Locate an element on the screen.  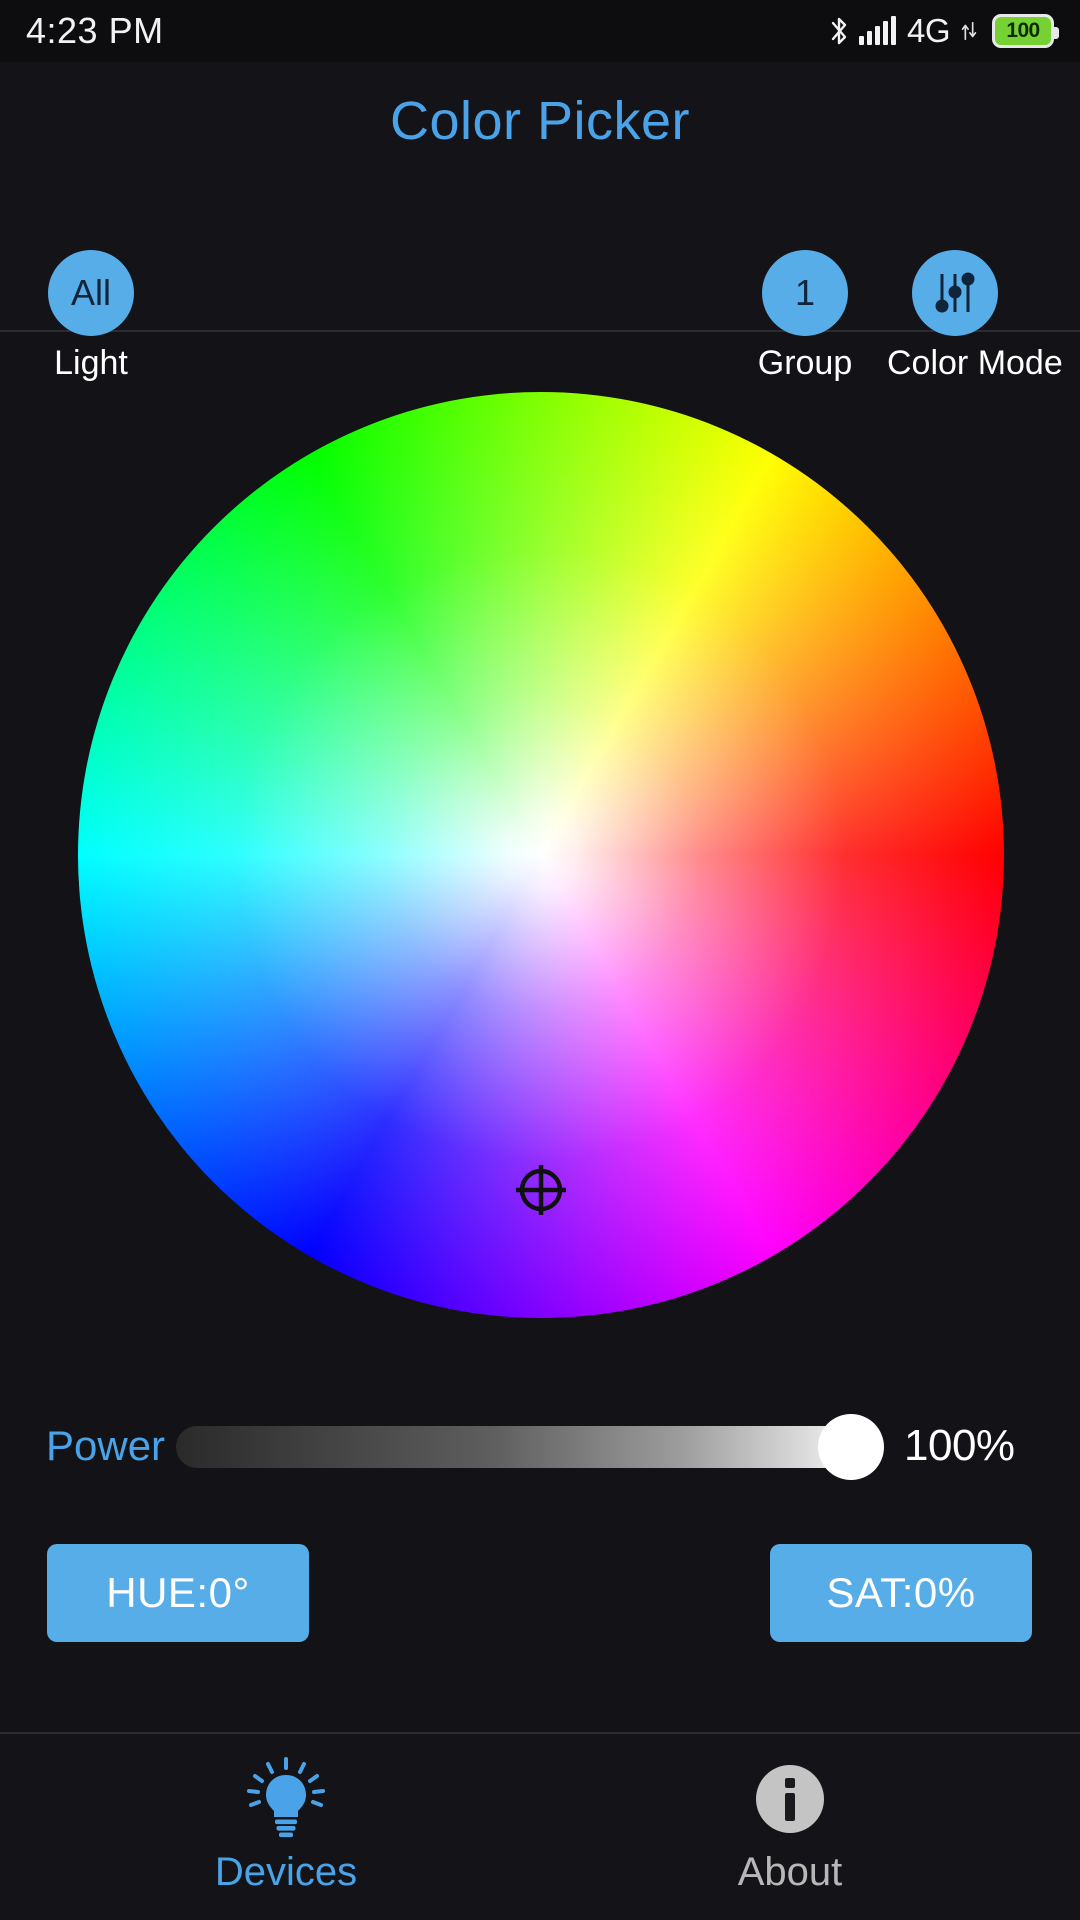
power-slider-row: Power 100% is located at coordinates (540, 1446).